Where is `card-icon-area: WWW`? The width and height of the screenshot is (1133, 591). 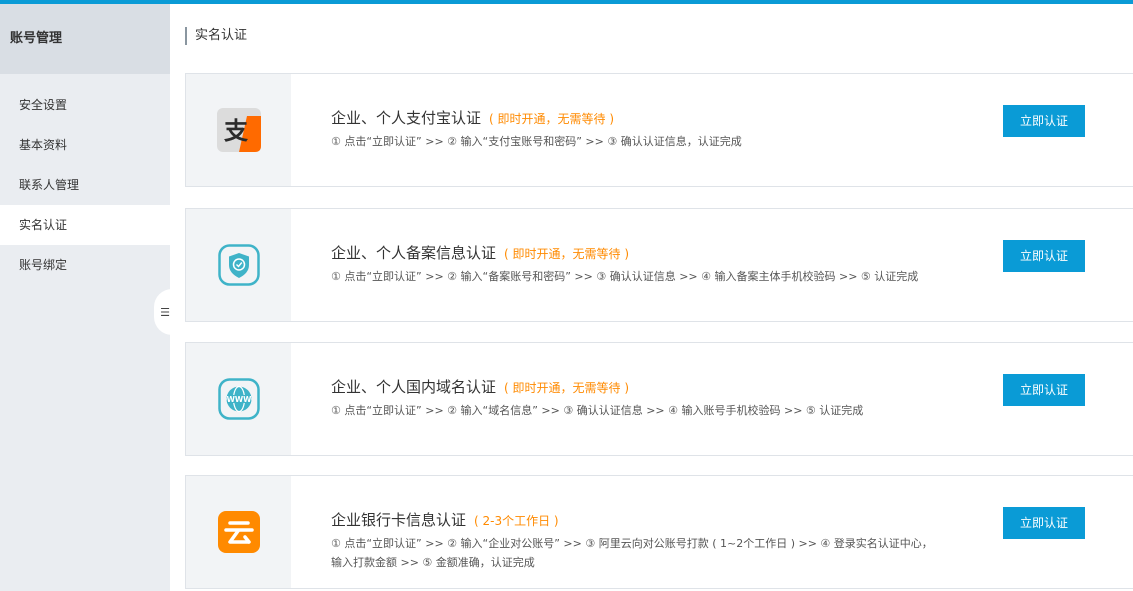 card-icon-area: WWW is located at coordinates (238, 399).